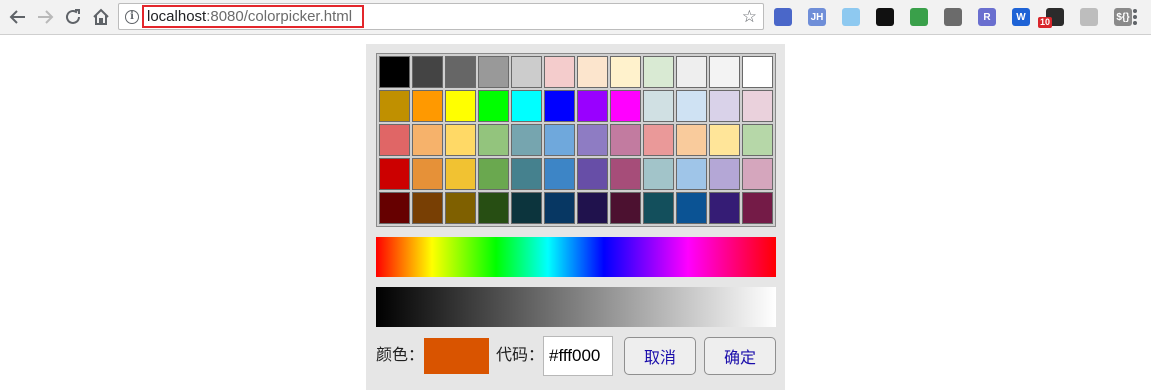  Describe the element at coordinates (177, 16) in the screenshot. I see `url-host: localhost` at that location.